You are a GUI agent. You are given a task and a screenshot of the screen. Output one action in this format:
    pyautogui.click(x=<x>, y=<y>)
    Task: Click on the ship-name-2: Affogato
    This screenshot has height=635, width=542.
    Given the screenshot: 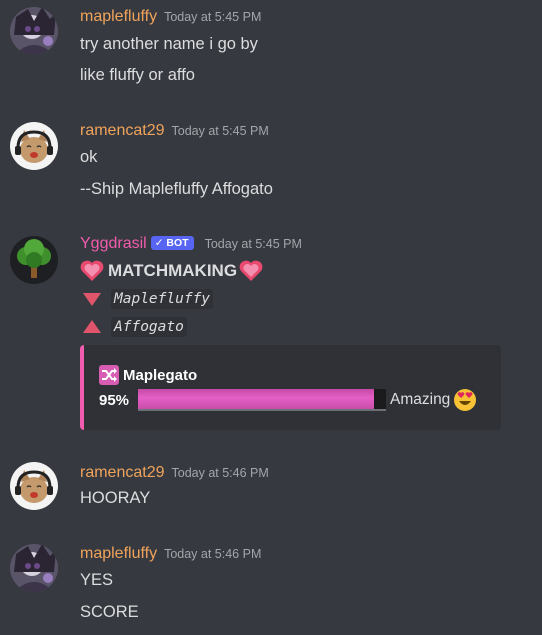 What is the action you would take?
    pyautogui.click(x=134, y=327)
    